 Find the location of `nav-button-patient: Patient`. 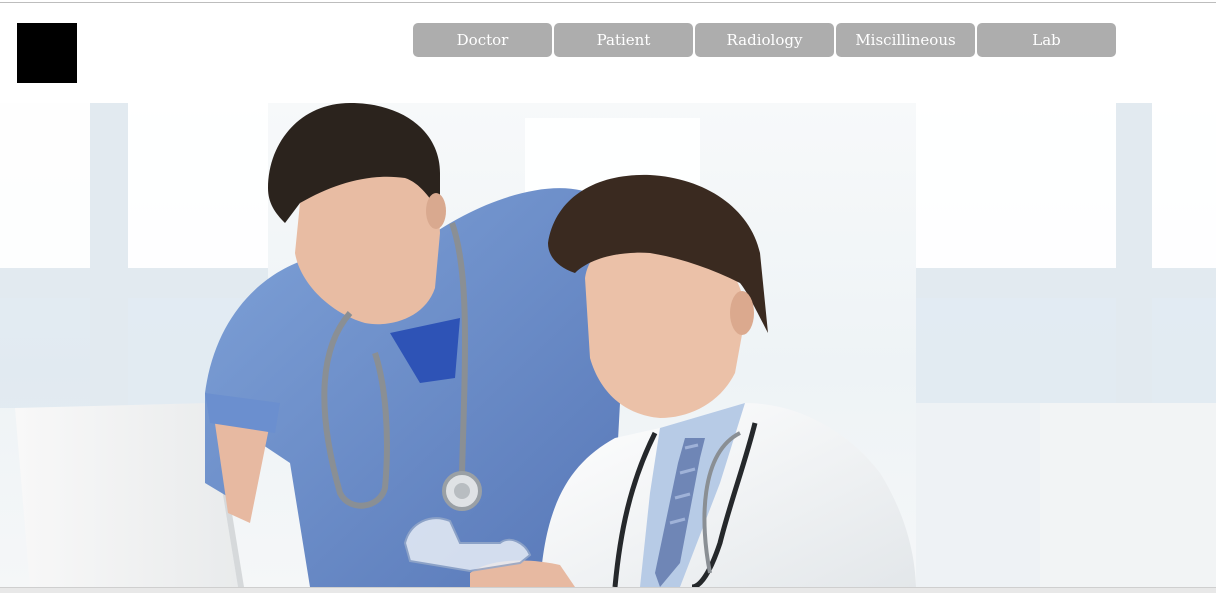

nav-button-patient: Patient is located at coordinates (623, 40).